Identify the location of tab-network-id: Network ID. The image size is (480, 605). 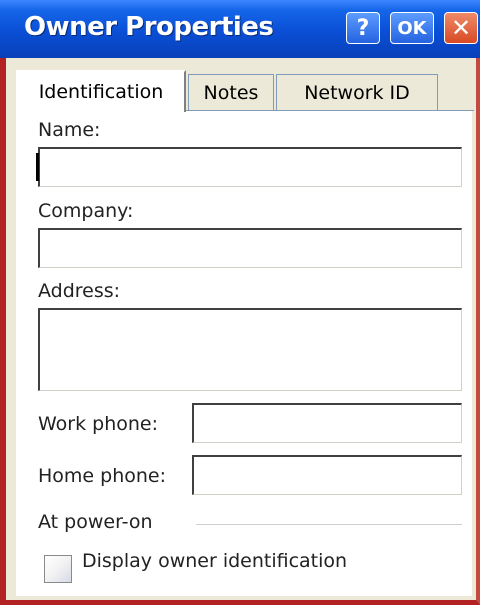
(357, 92).